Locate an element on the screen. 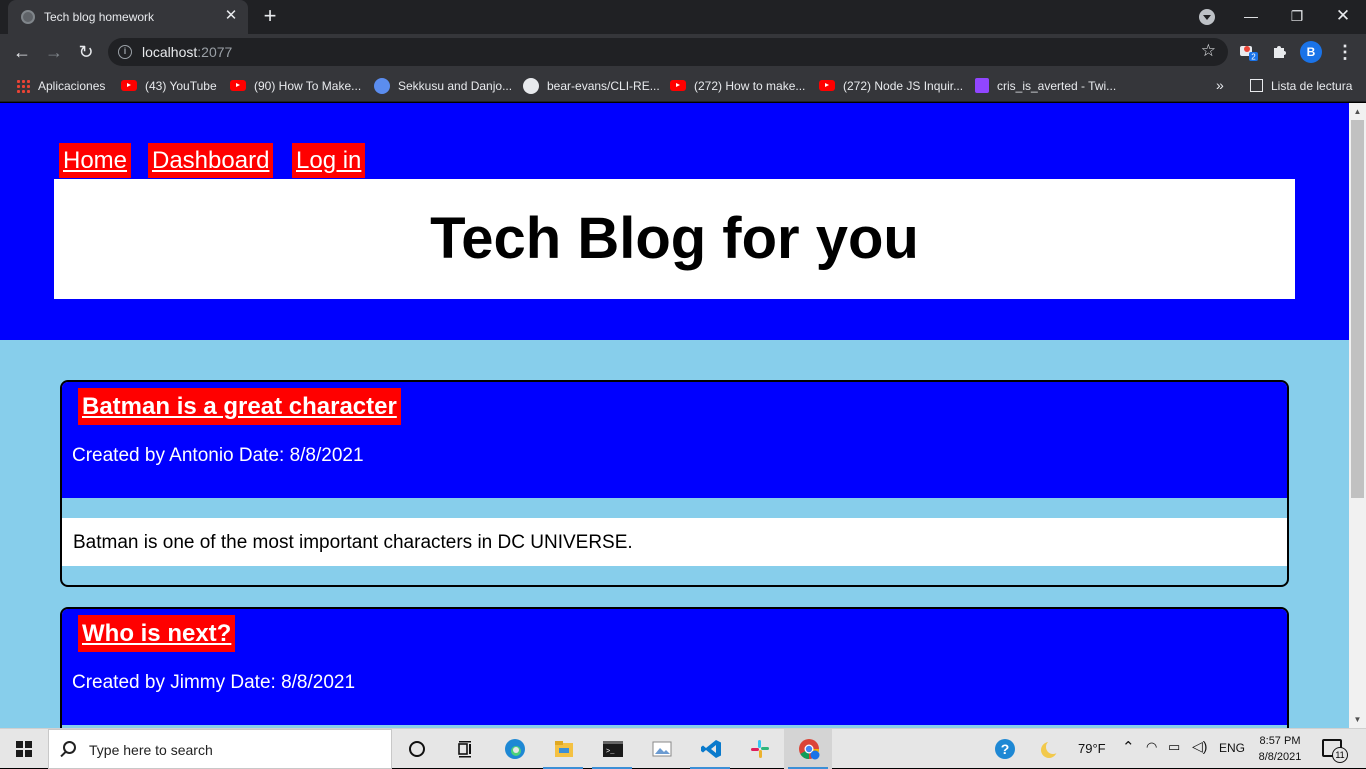 The height and width of the screenshot is (769, 1366). tray-chevron-icon: ⌃ is located at coordinates (1128, 747).